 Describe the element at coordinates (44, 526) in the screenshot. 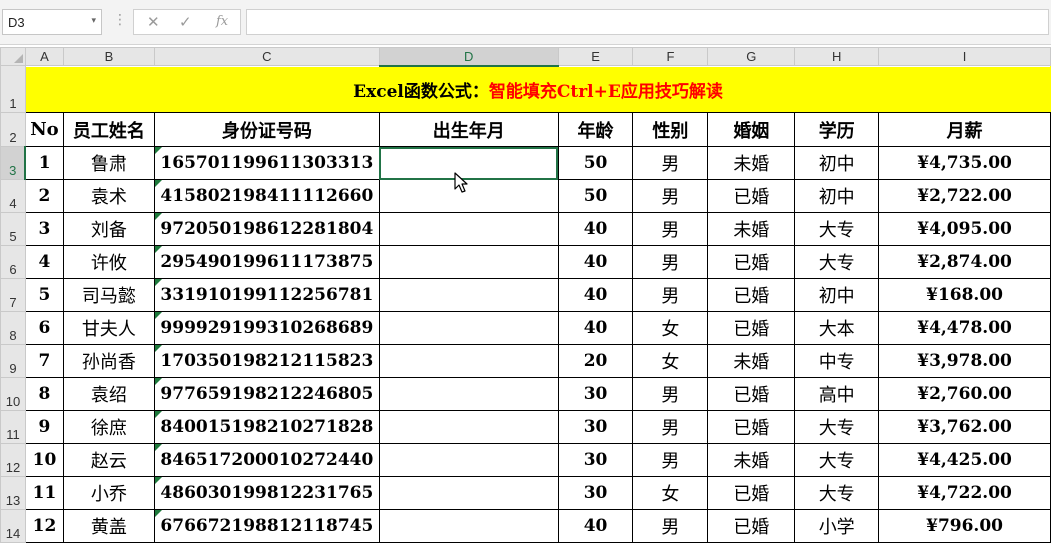

I see `cell-no: 12` at that location.